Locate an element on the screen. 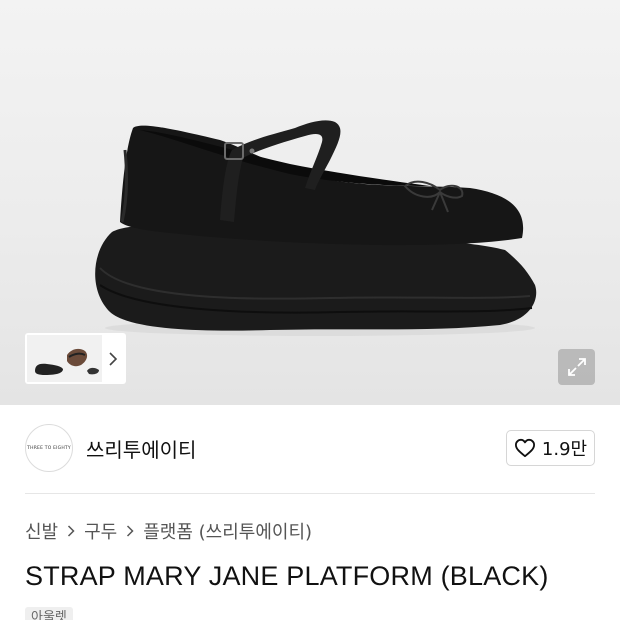  heart-icon is located at coordinates (524, 448).